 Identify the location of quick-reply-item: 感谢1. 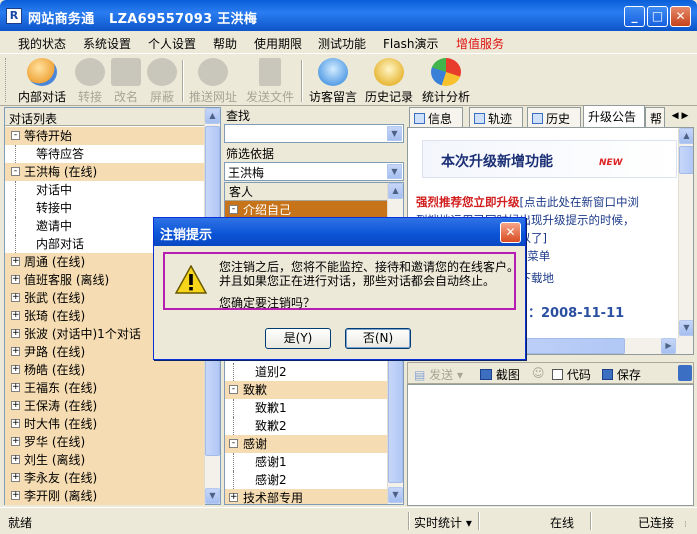
(306, 462).